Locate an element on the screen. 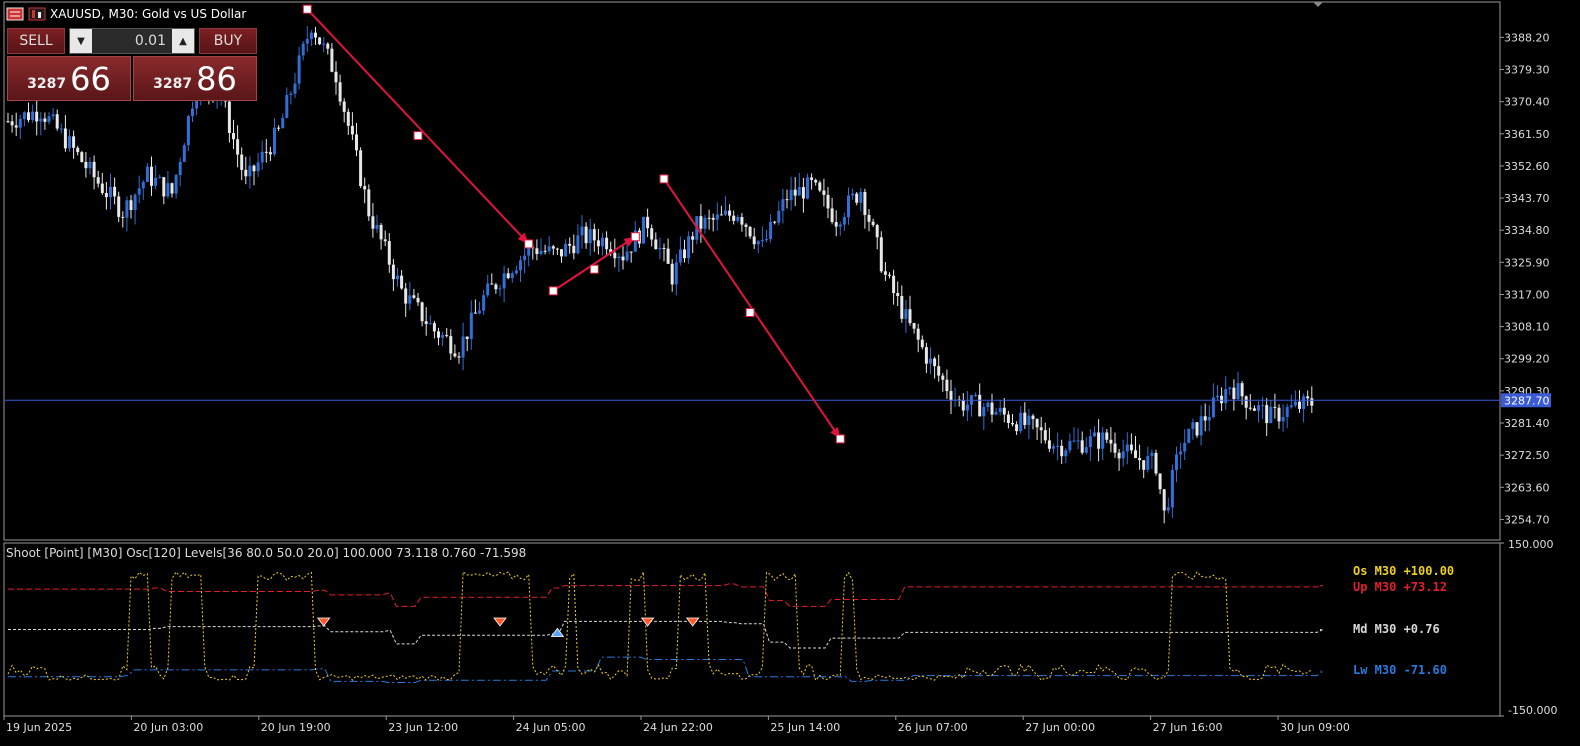 Image resolution: width=1580 pixels, height=746 pixels. lot-decrease-button: ▼ is located at coordinates (81, 41).